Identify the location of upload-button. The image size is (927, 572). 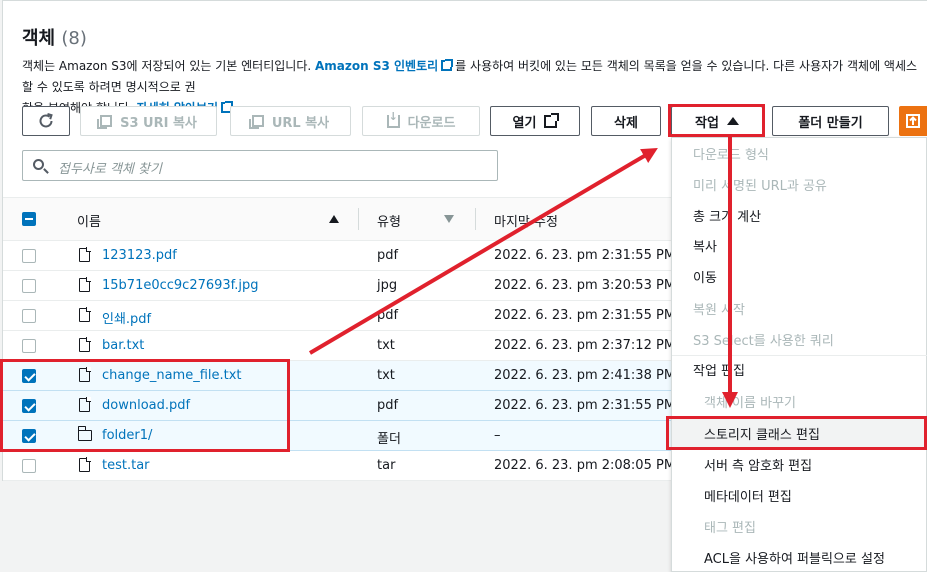
(913, 121).